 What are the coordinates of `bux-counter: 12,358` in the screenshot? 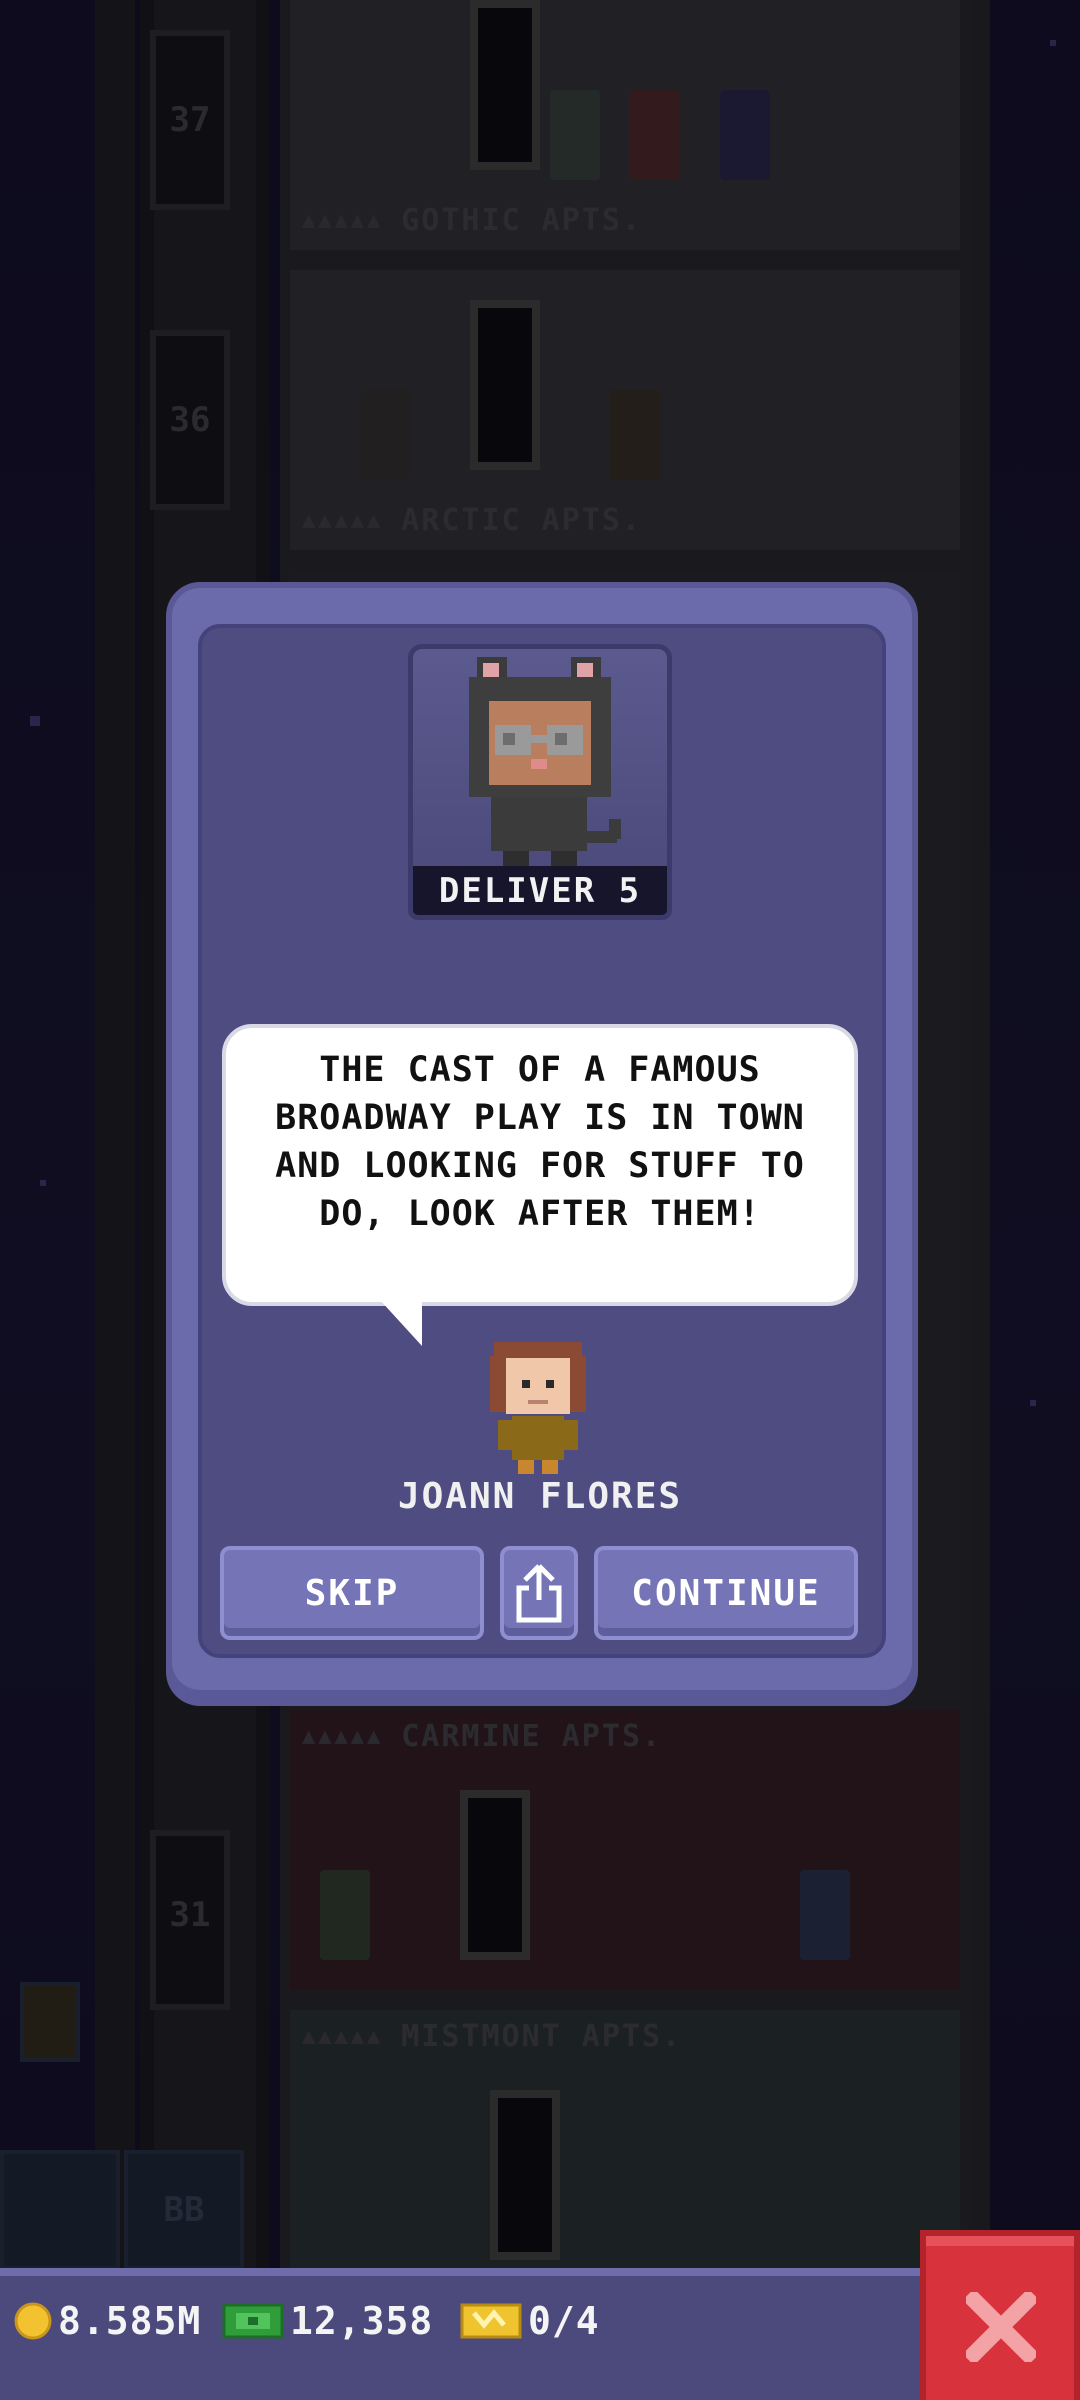 It's located at (327, 2321).